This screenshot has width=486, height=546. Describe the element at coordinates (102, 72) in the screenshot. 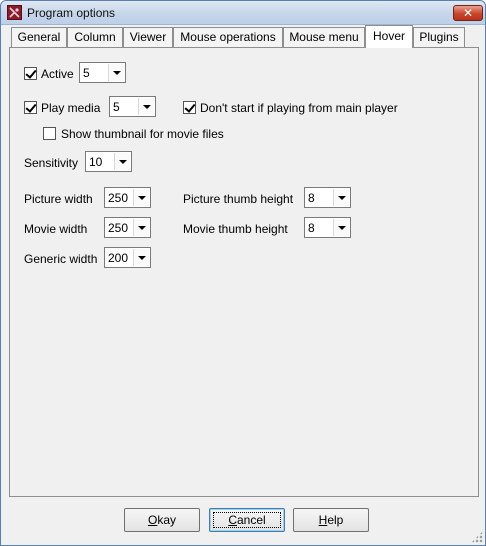

I see `active-delay-select: 5` at that location.